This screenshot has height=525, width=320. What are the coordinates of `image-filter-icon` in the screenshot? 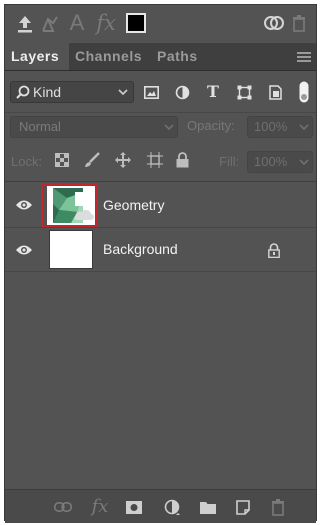 It's located at (151, 92).